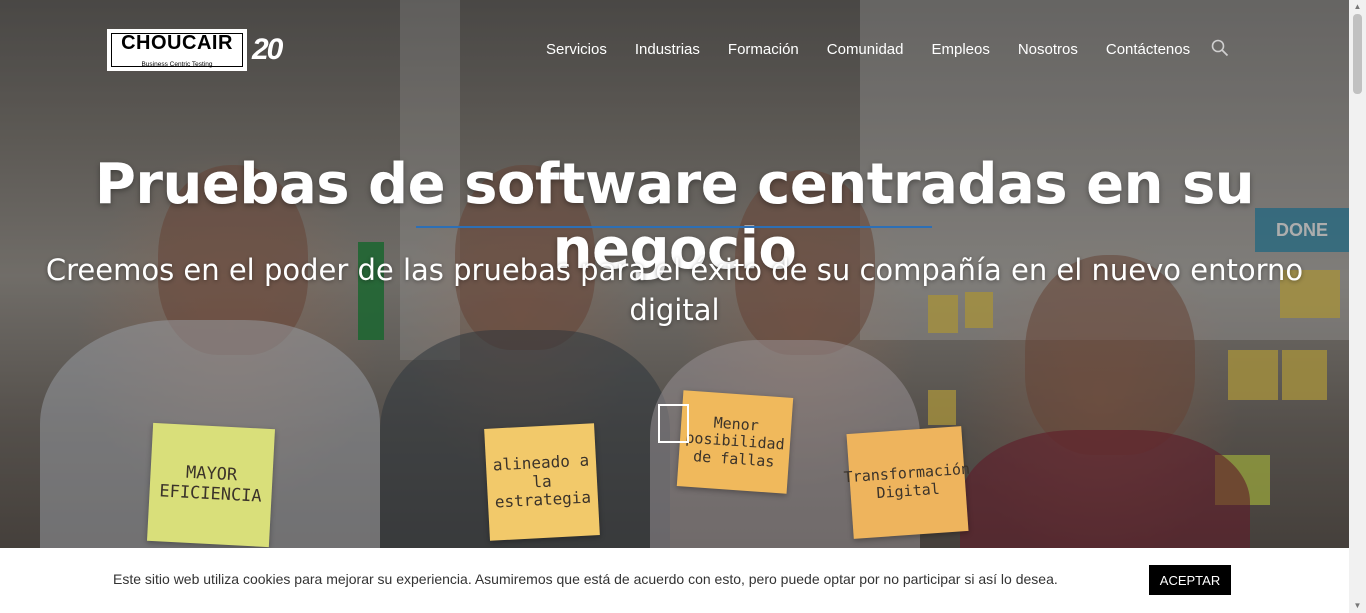  What do you see at coordinates (1190, 580) in the screenshot?
I see `cookie-accept-button: ACEPTAR` at bounding box center [1190, 580].